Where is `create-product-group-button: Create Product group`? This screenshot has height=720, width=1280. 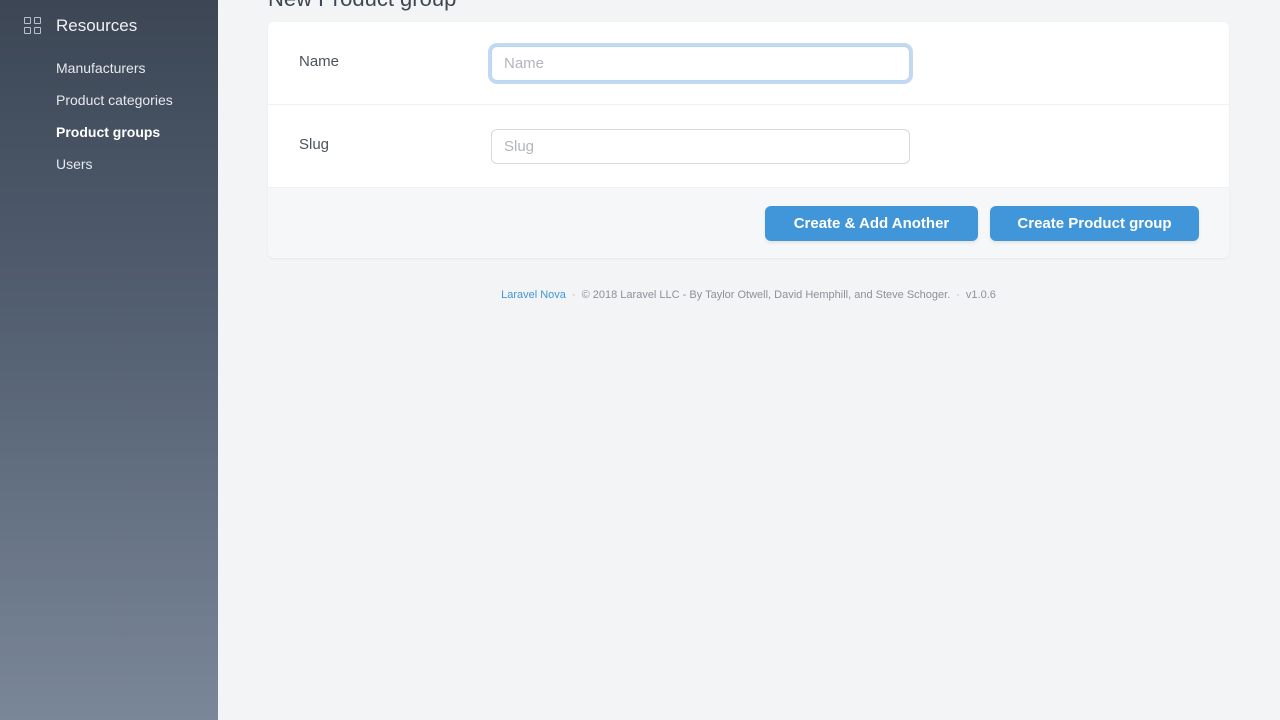 create-product-group-button: Create Product group is located at coordinates (1094, 223).